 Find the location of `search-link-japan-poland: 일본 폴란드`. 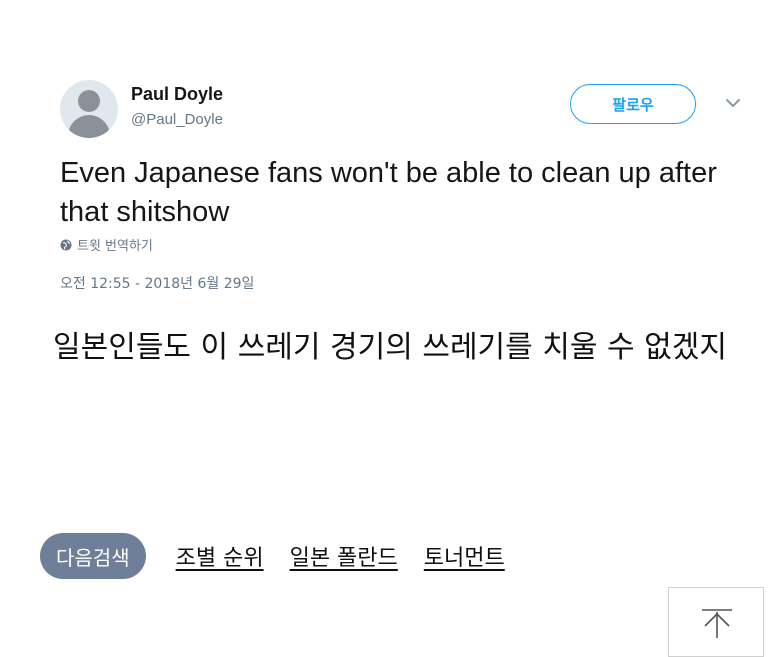

search-link-japan-poland: 일본 폴란드 is located at coordinates (344, 556).